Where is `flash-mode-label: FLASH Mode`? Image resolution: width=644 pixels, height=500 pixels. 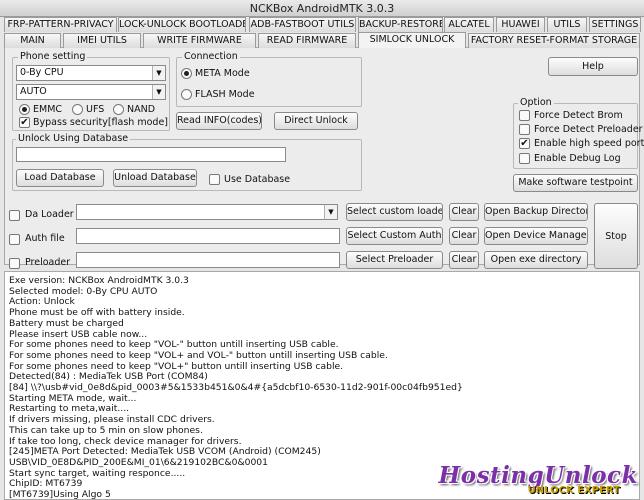 flash-mode-label: FLASH Mode is located at coordinates (225, 94).